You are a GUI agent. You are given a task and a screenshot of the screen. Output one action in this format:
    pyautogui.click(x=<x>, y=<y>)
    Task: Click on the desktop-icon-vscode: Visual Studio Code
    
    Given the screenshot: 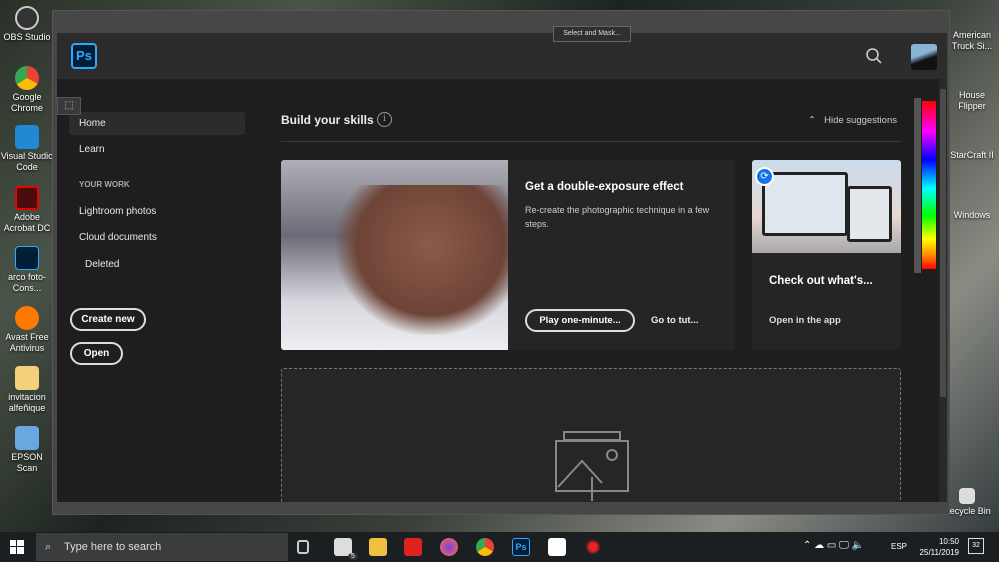 What is the action you would take?
    pyautogui.click(x=27, y=149)
    